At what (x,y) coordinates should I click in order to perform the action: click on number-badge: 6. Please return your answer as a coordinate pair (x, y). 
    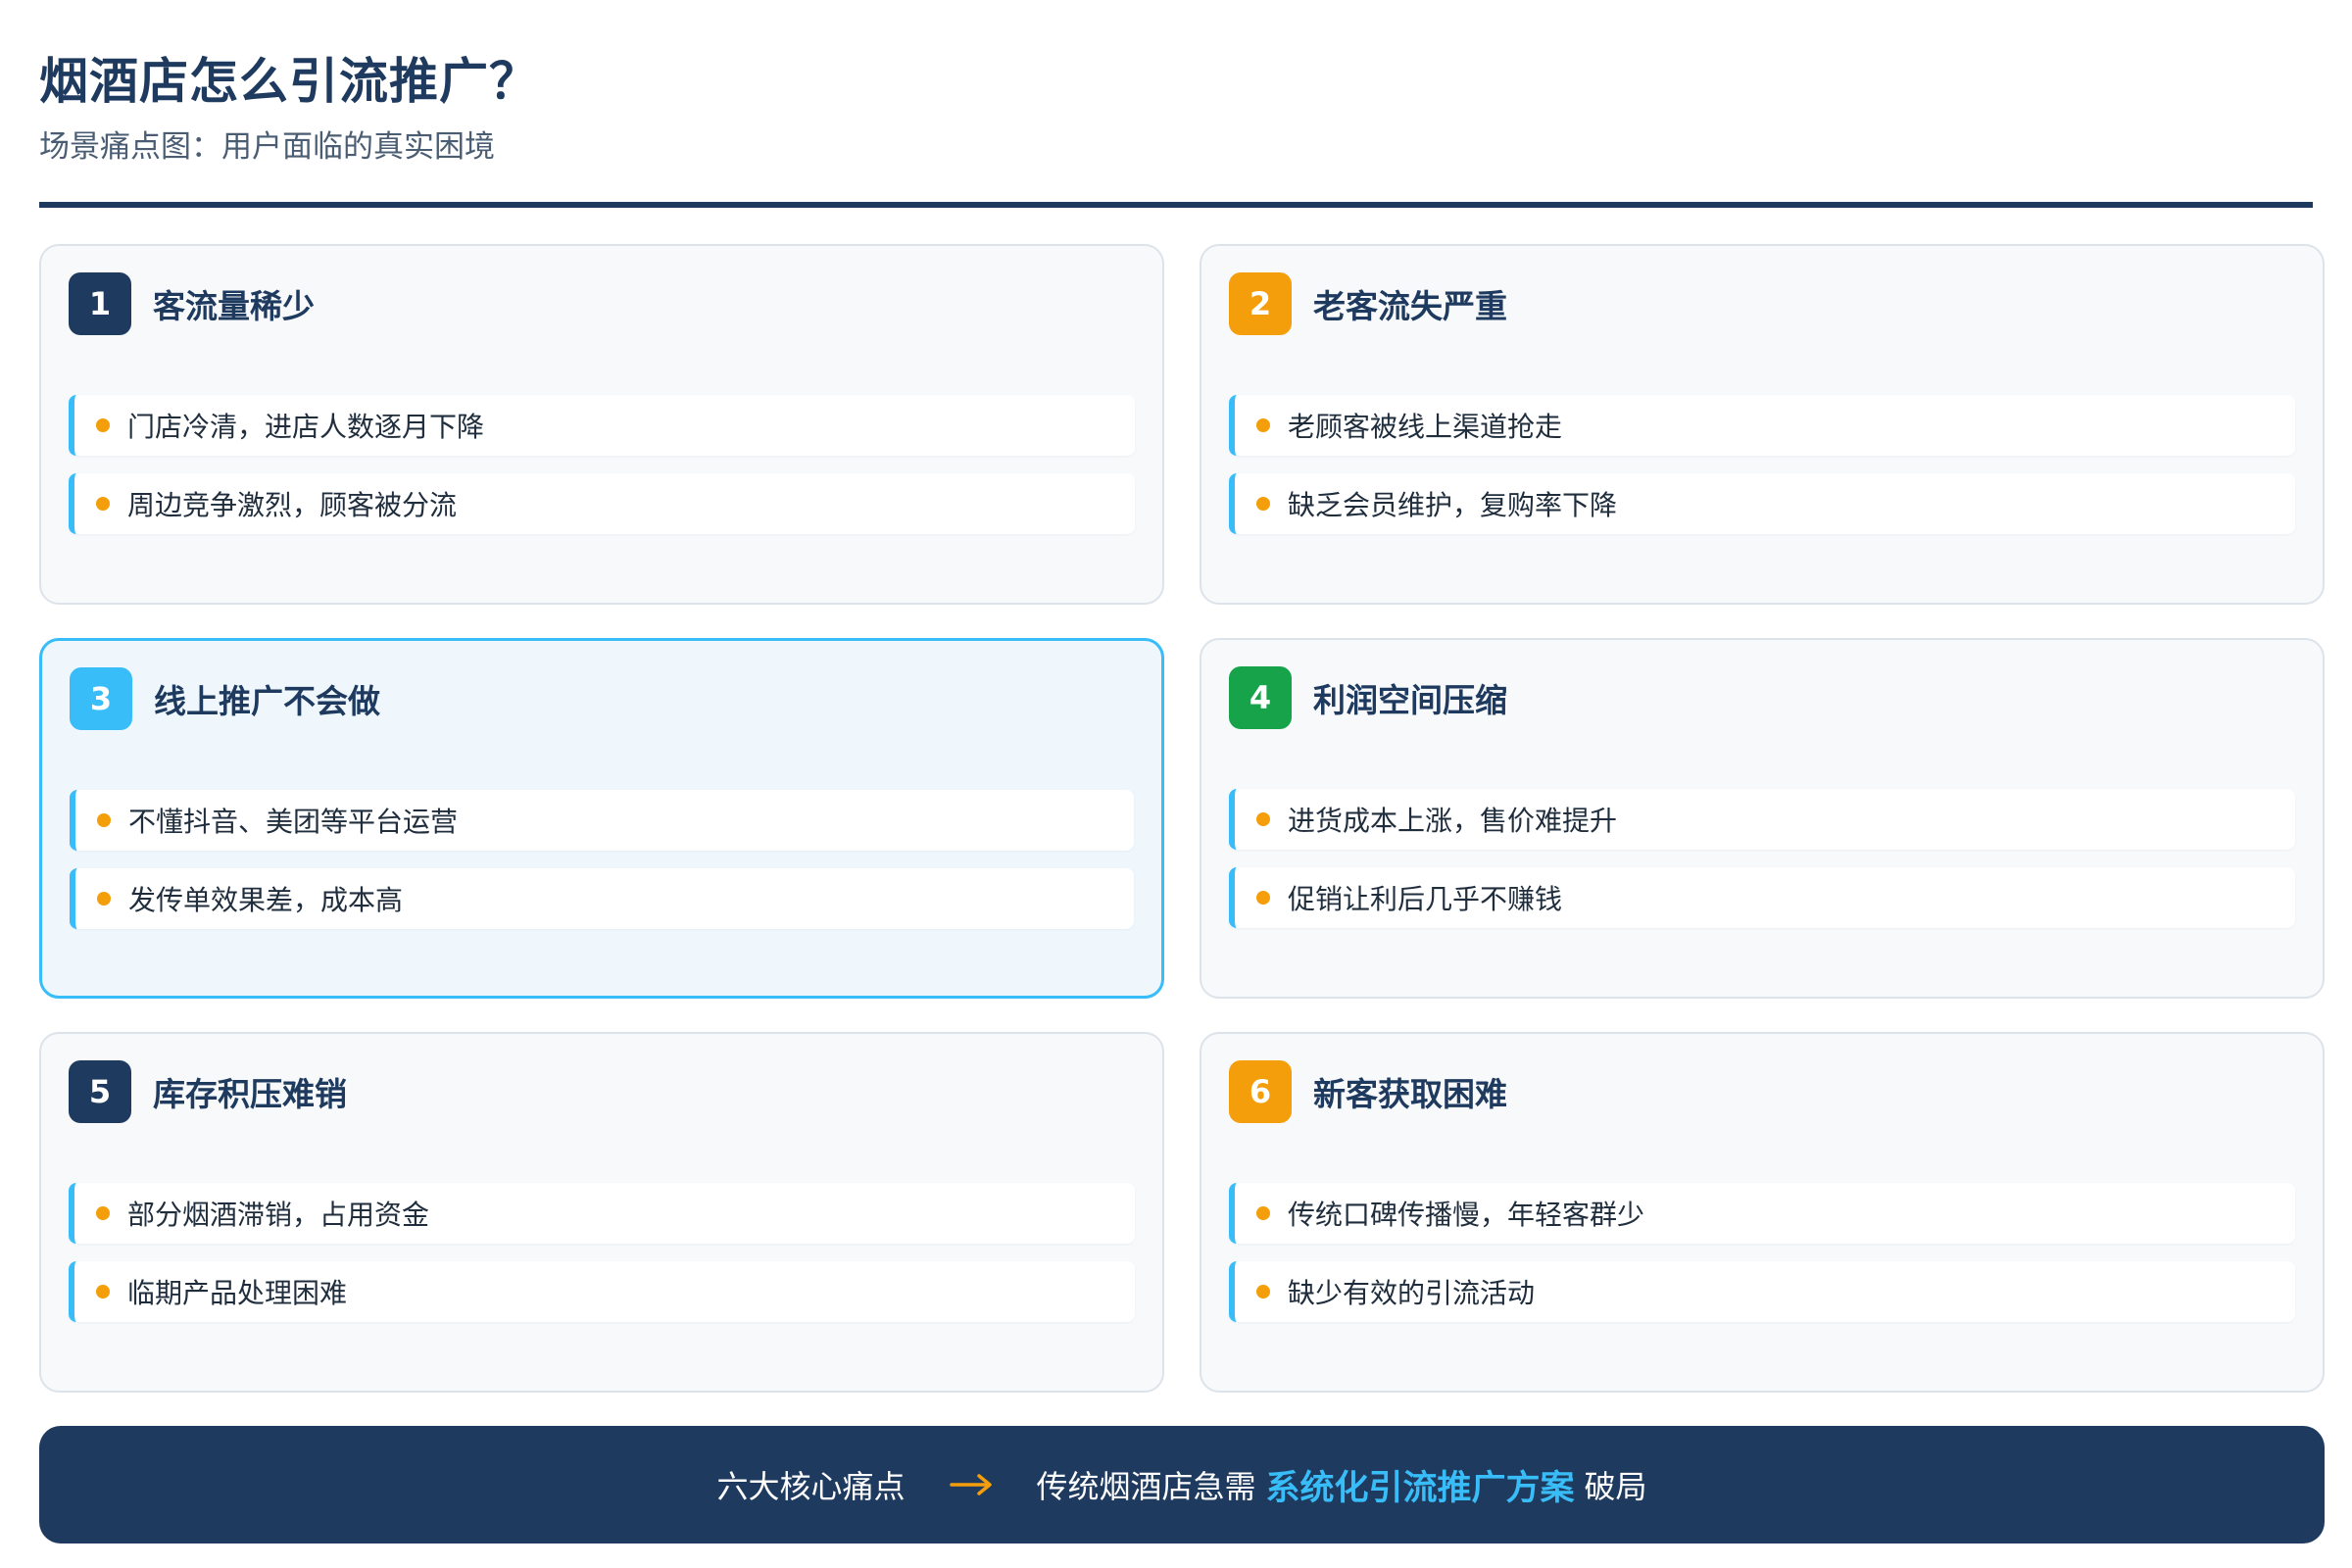
    Looking at the image, I should click on (1260, 1091).